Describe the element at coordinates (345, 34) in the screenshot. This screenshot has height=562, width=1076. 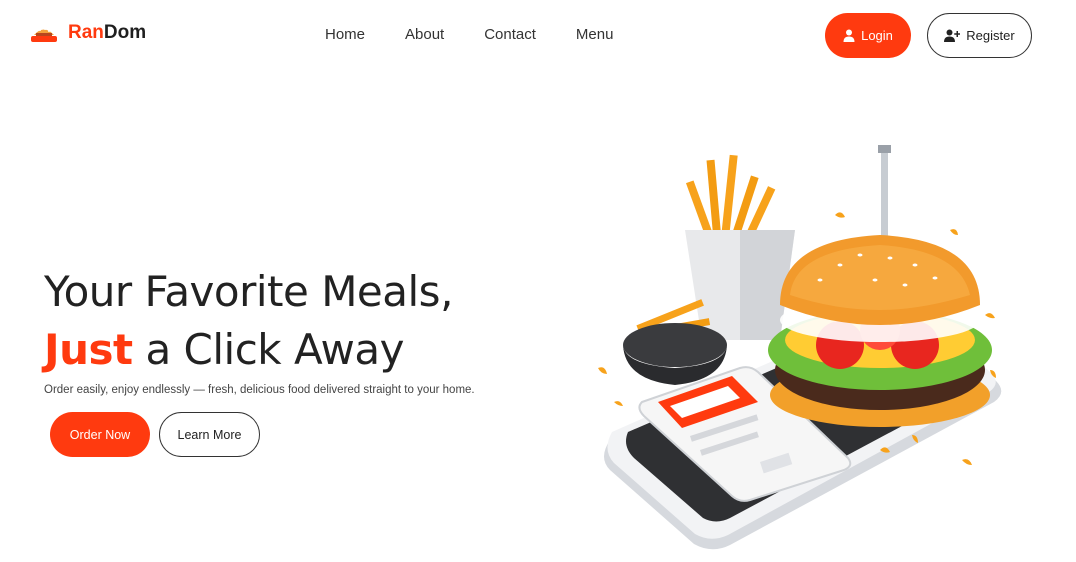
I see `nav-link-home: Home` at that location.